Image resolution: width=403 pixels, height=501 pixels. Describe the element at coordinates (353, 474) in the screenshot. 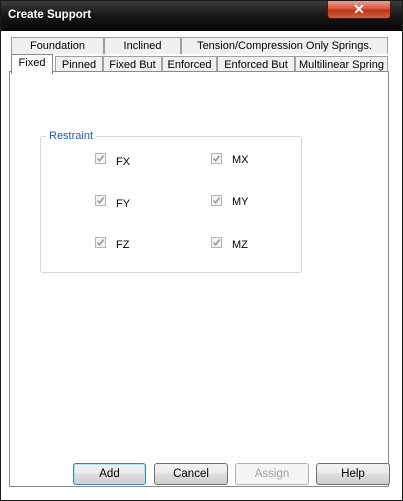

I see `help-button: Help` at that location.